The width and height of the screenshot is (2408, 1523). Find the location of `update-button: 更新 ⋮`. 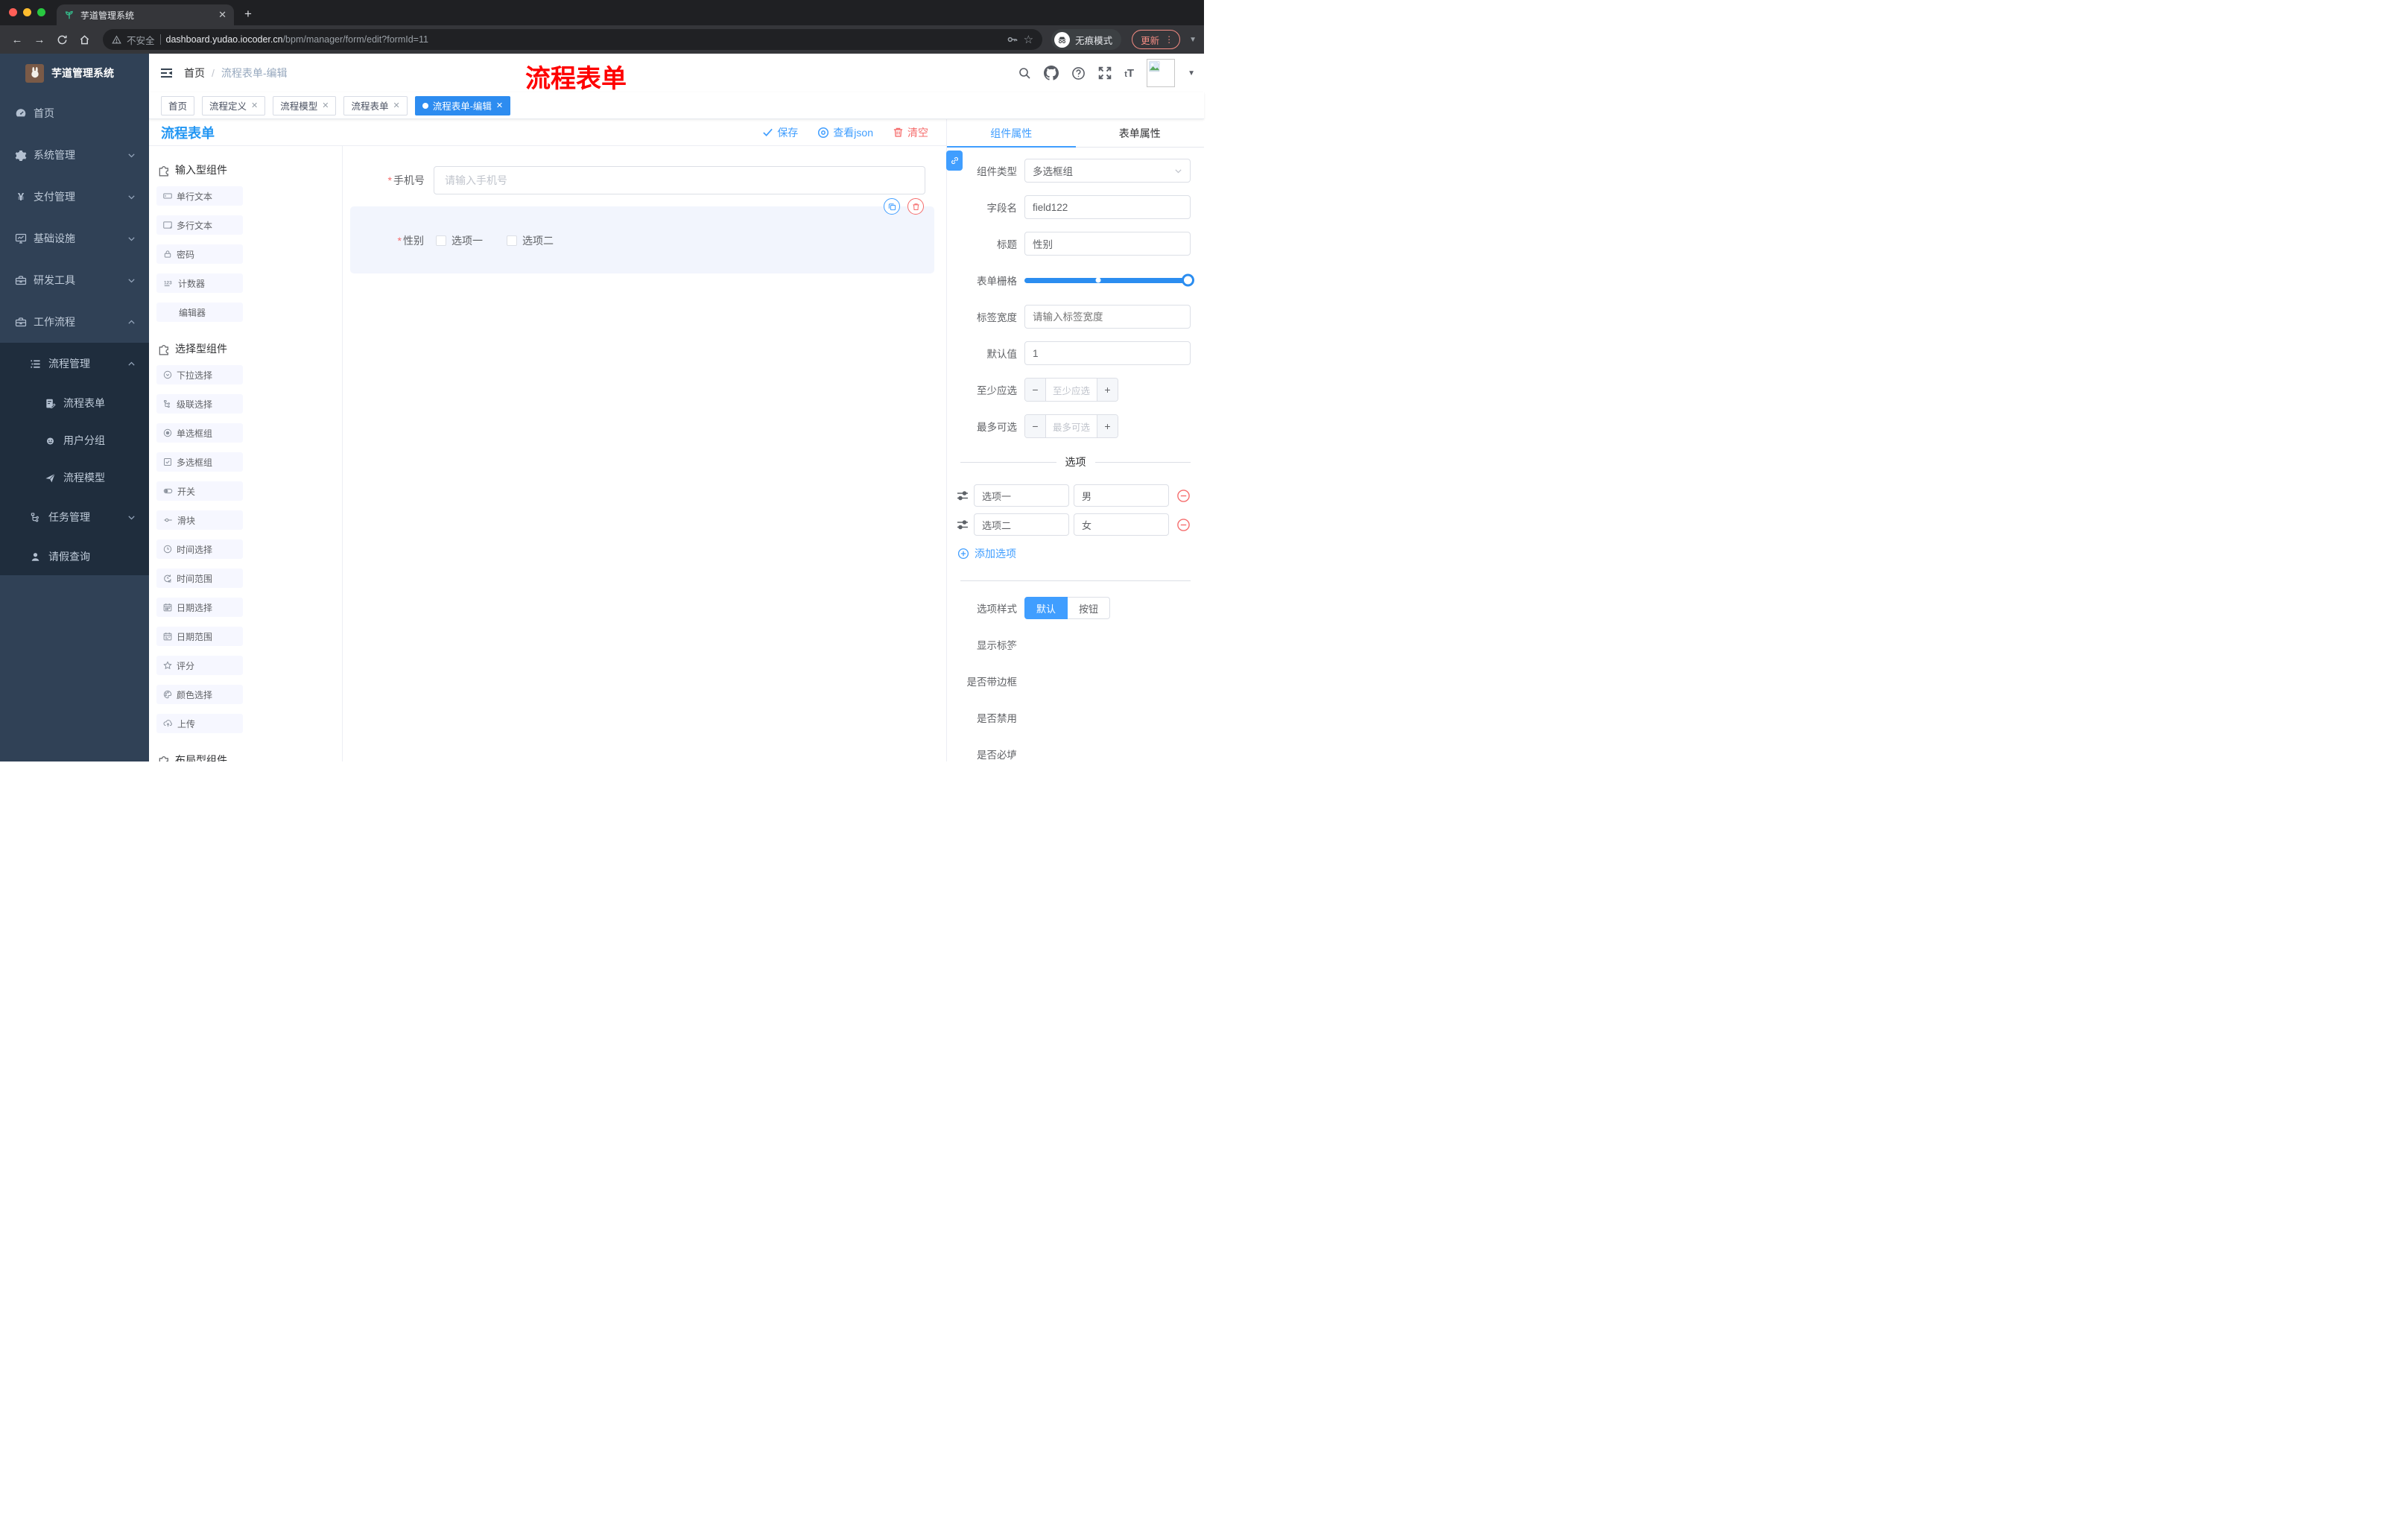

update-button: 更新 ⋮ is located at coordinates (1156, 40).